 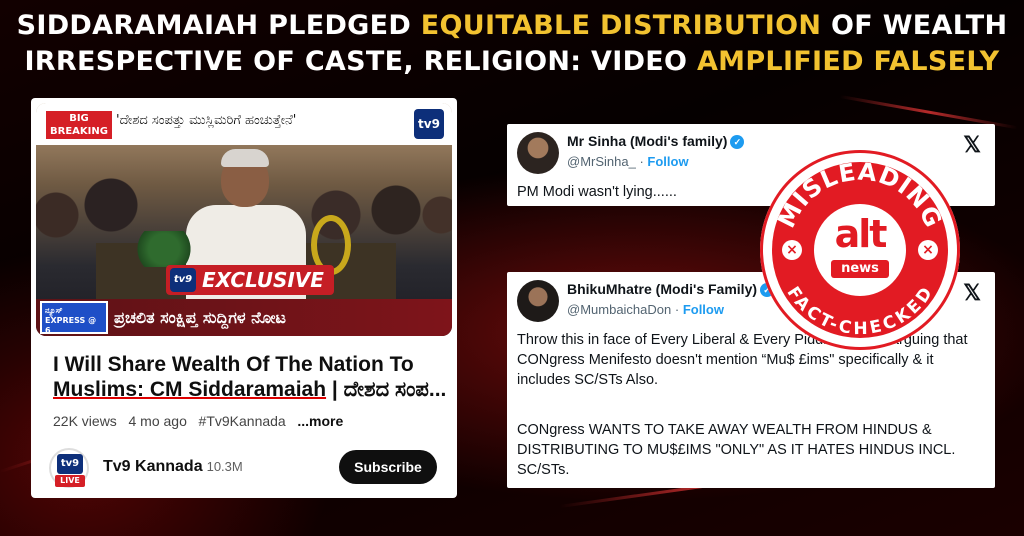 I want to click on channel-avatar: tv9 LIVE, so click(x=69, y=468).